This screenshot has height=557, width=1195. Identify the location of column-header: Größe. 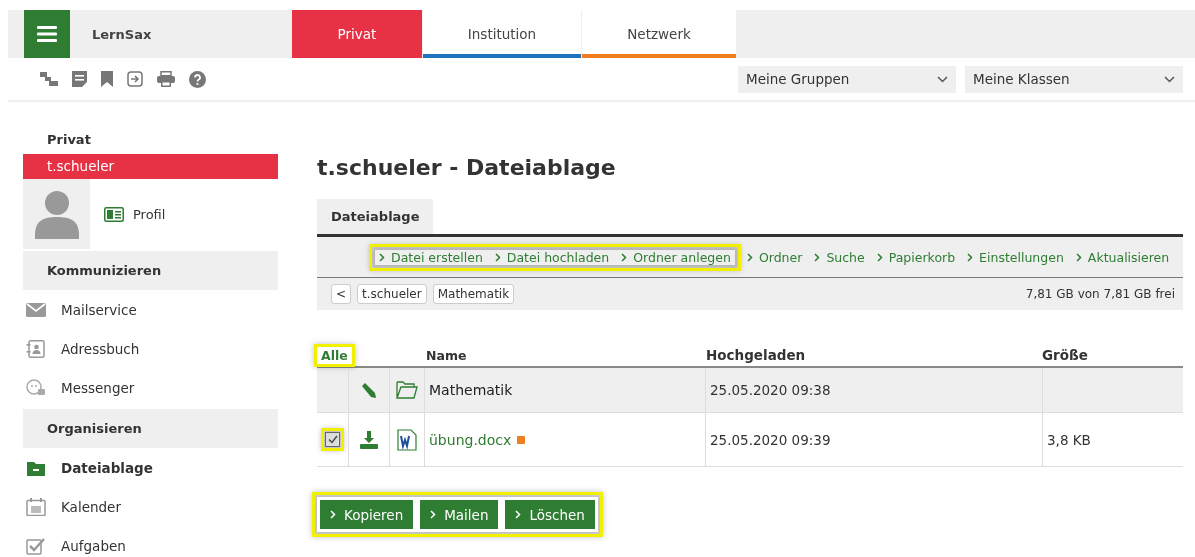
(1065, 355).